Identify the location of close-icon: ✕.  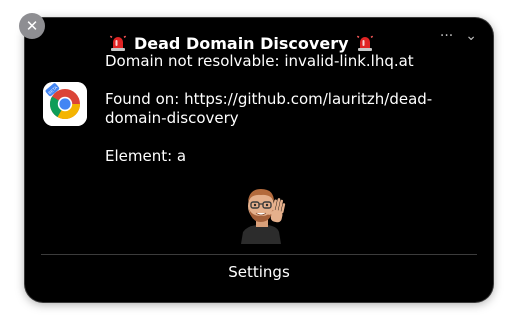
(32, 26).